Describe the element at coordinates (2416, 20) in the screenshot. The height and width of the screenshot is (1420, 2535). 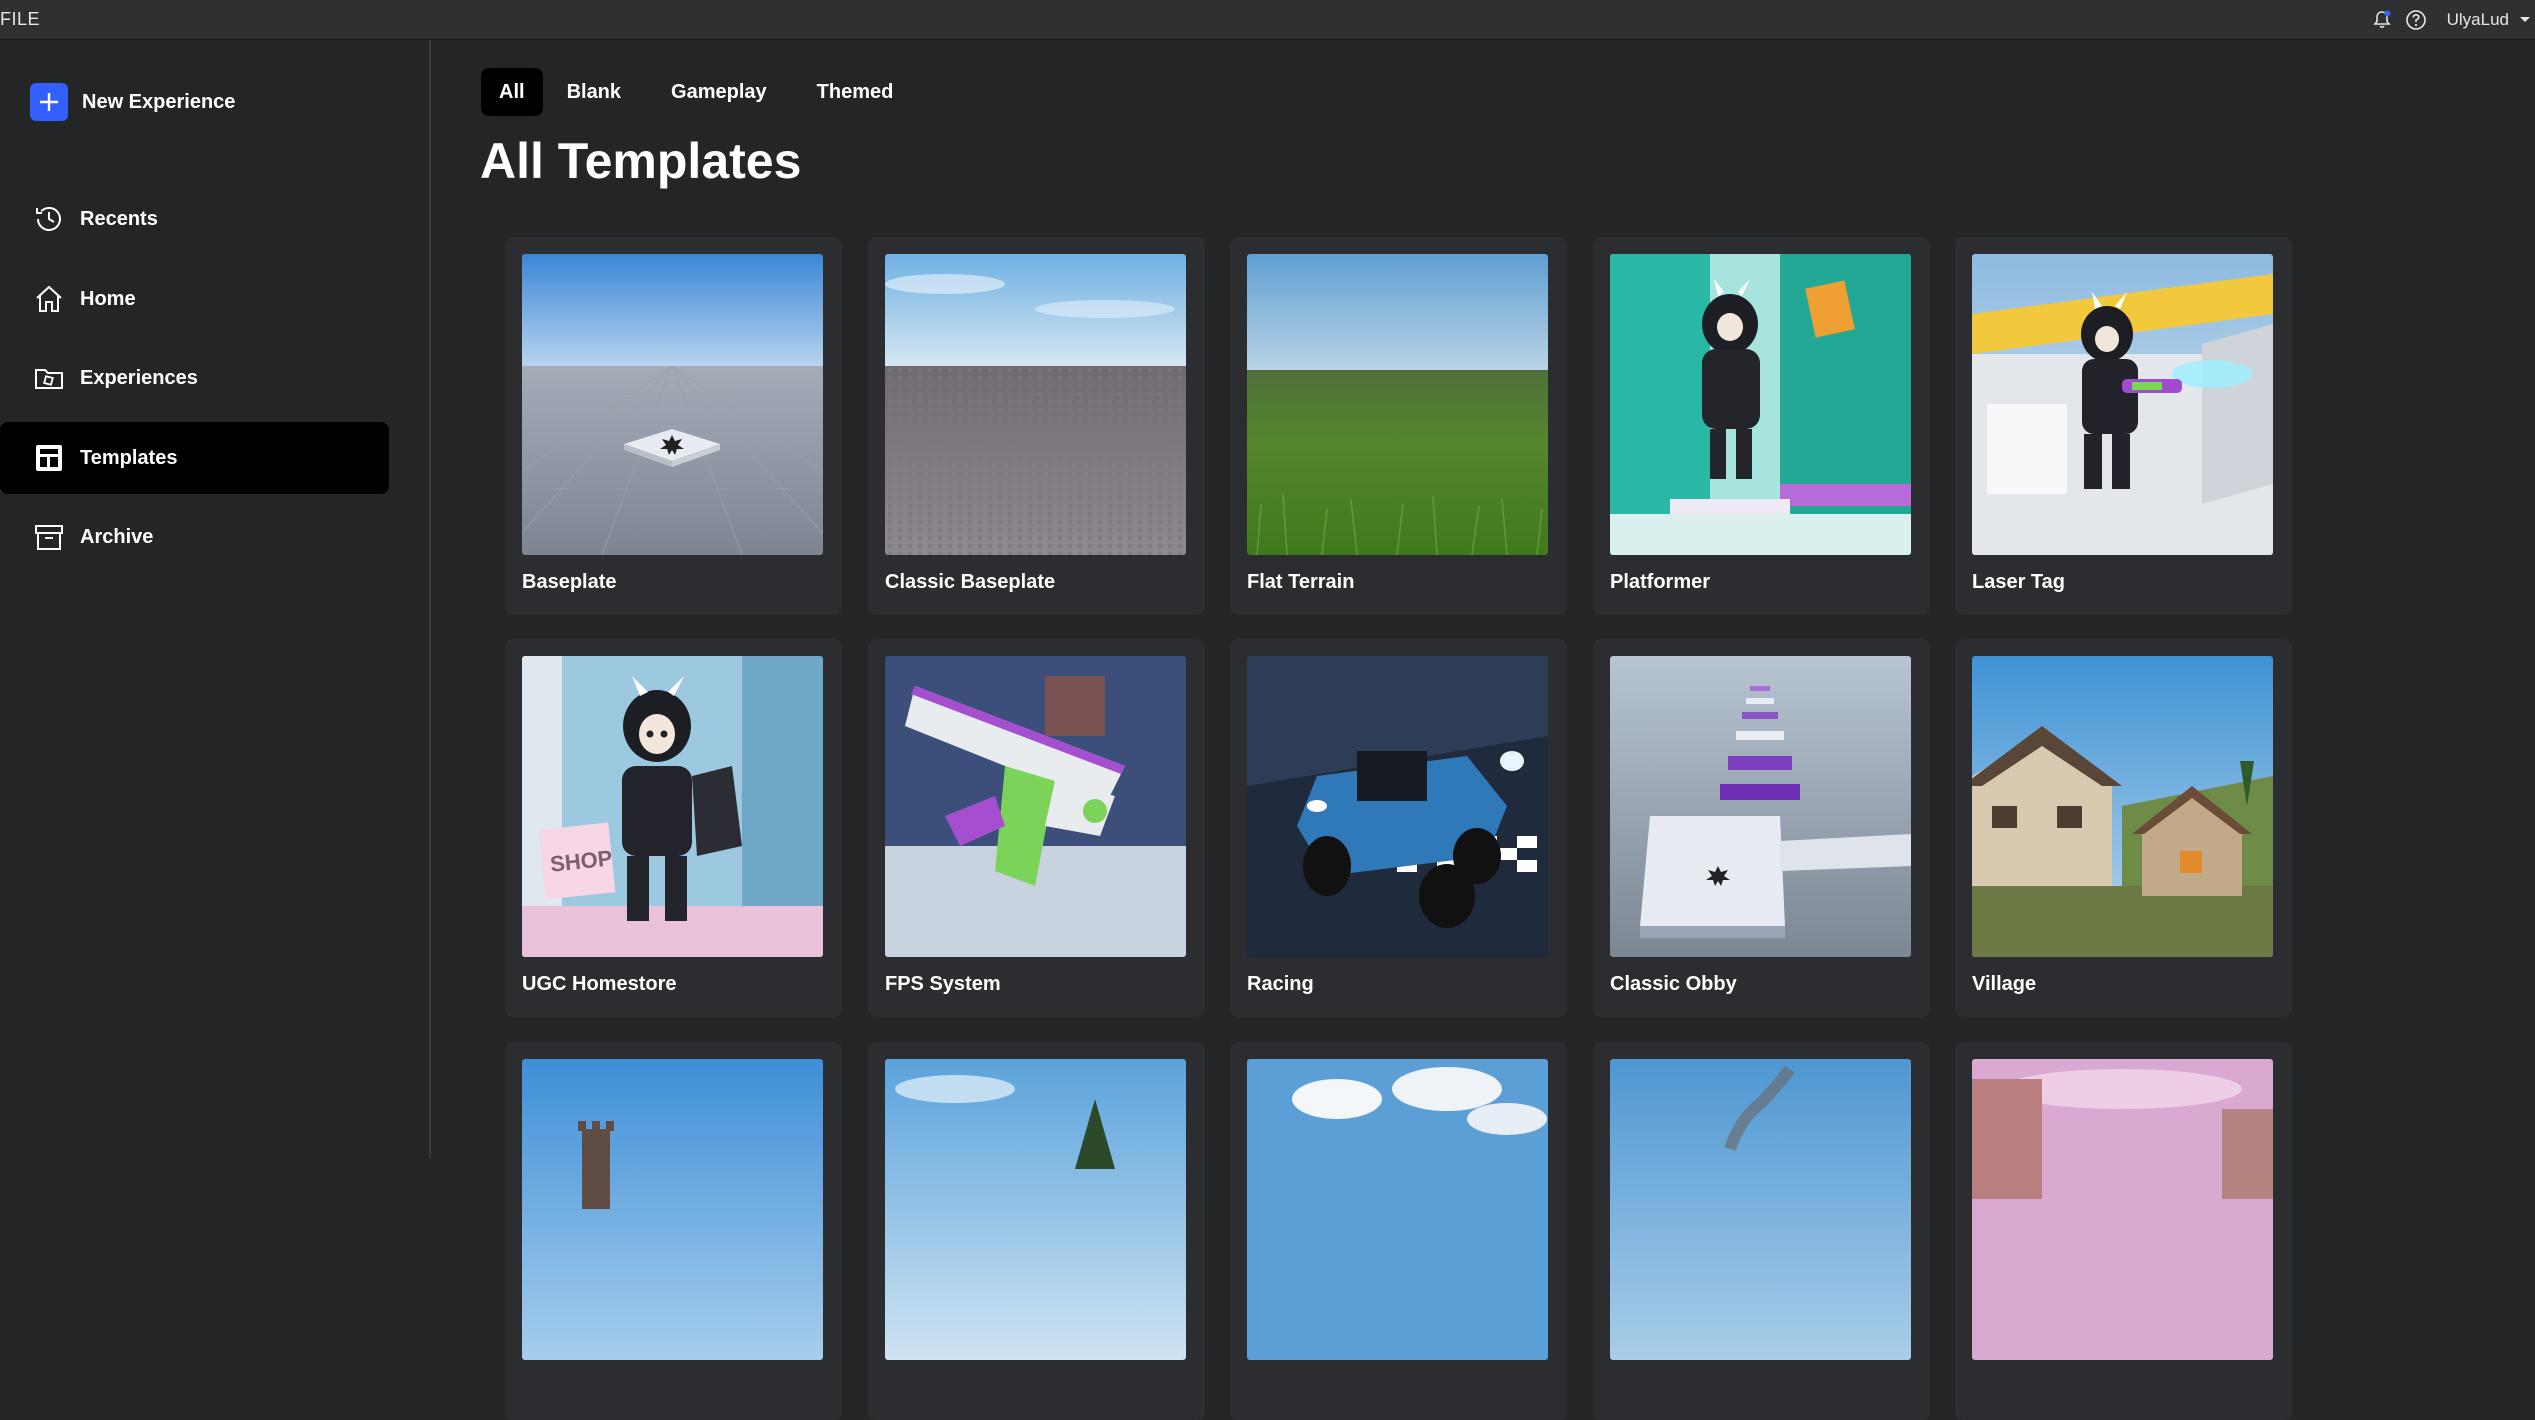
I see `help-icon` at that location.